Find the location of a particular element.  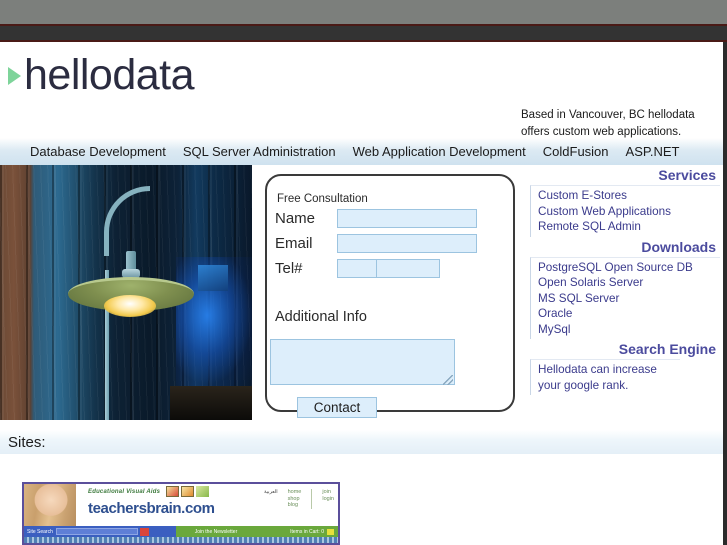

sidebar-heading-services: Services is located at coordinates (687, 175).